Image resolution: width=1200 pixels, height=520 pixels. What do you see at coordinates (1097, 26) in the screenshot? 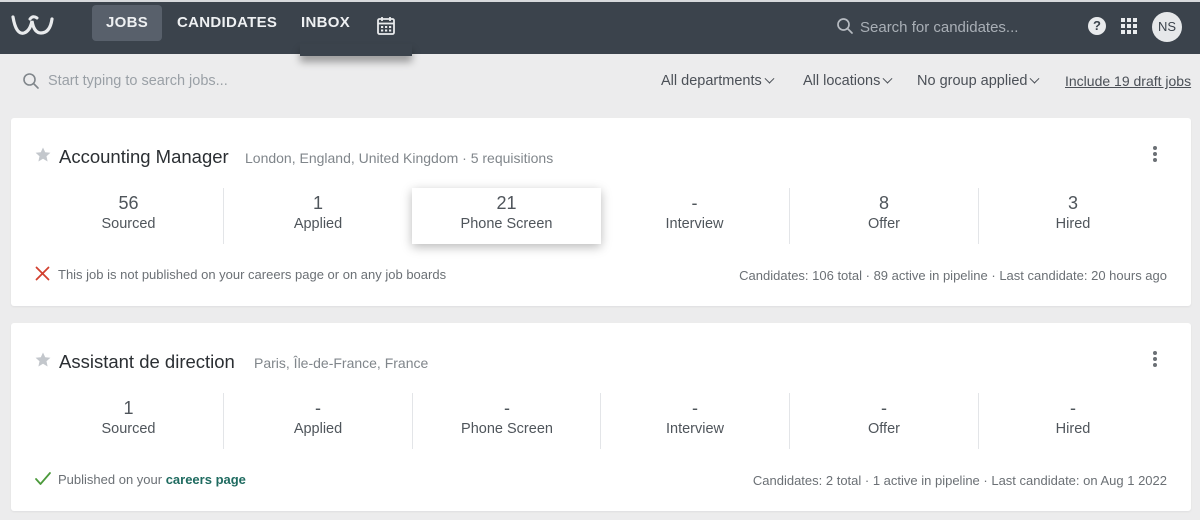
I see `help-icon: ?` at bounding box center [1097, 26].